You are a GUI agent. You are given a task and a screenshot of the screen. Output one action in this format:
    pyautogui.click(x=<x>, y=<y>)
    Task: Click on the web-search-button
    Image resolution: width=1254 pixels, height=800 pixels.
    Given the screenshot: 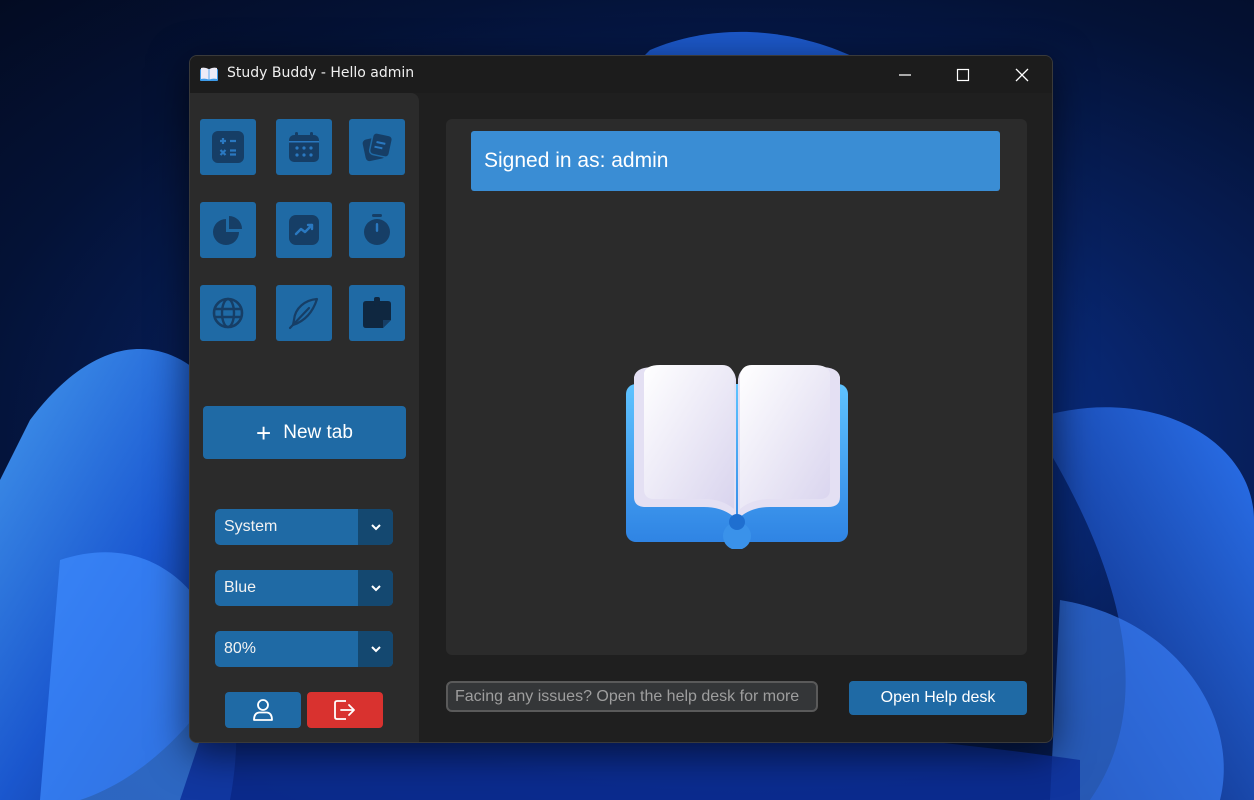 What is the action you would take?
    pyautogui.click(x=228, y=313)
    